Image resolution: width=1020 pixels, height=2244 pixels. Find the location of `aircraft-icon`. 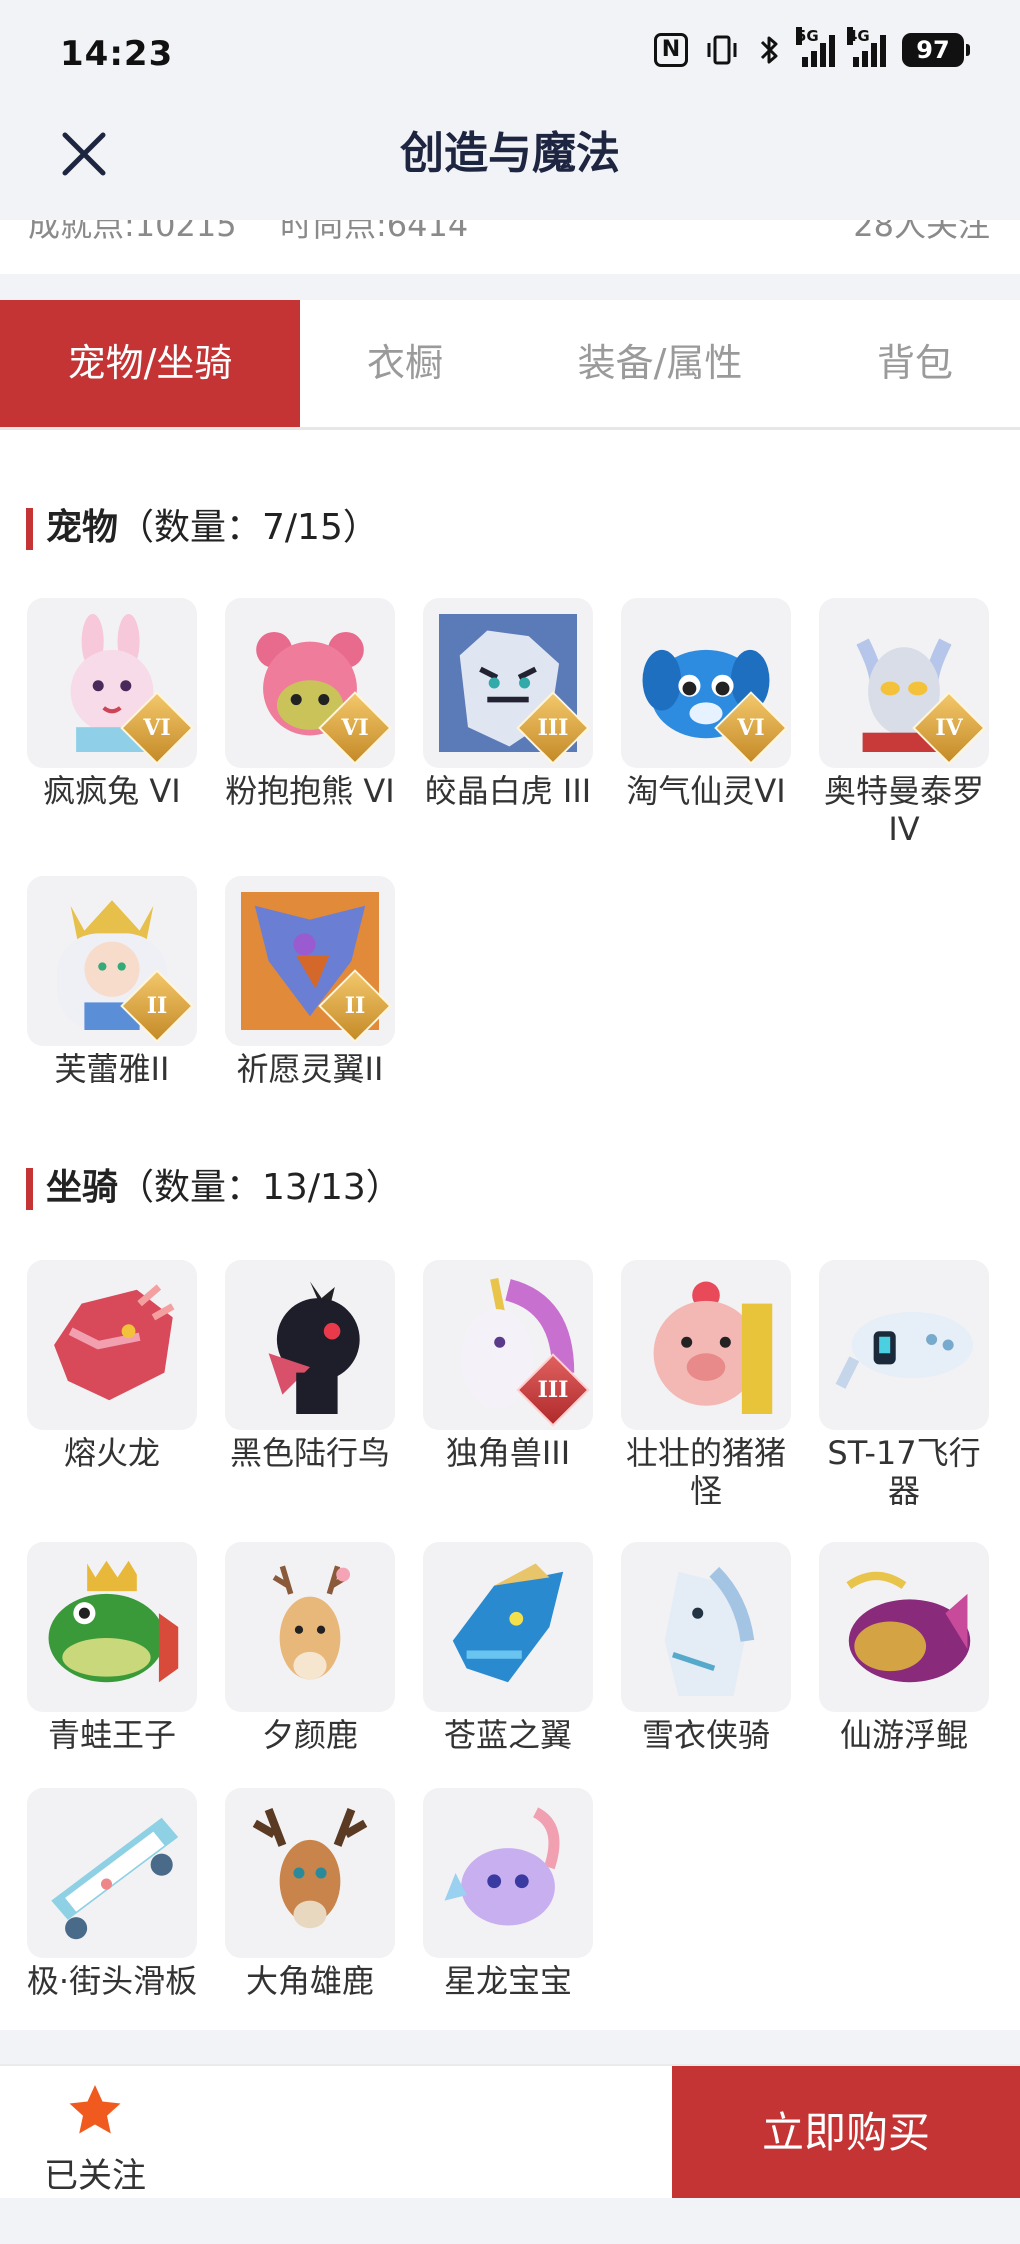

aircraft-icon is located at coordinates (904, 1350).